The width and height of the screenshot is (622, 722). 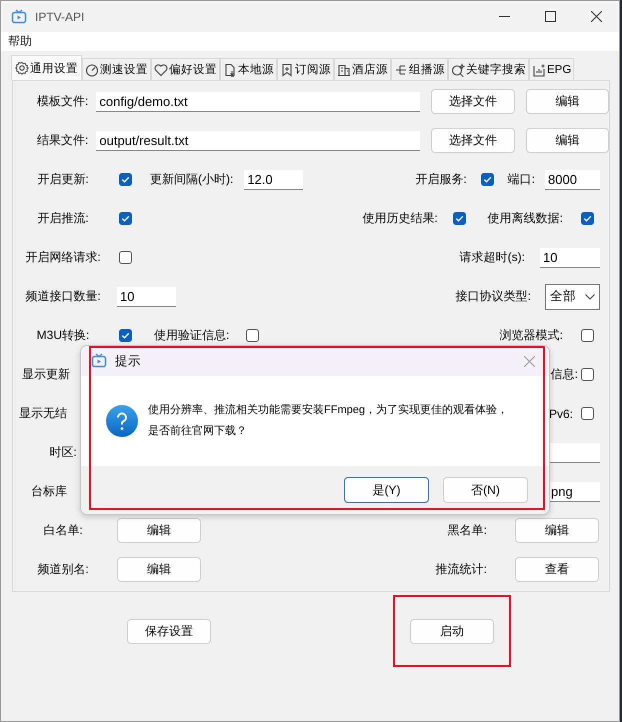 I want to click on field-label: 使用离线数据:, so click(x=525, y=218).